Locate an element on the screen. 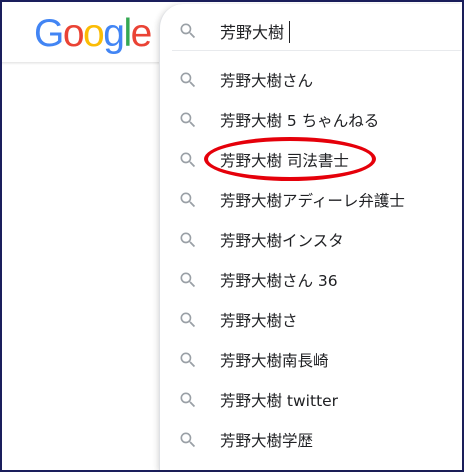  suggestion-item: 芳野大樹 5 ちゃんねる is located at coordinates (311, 120).